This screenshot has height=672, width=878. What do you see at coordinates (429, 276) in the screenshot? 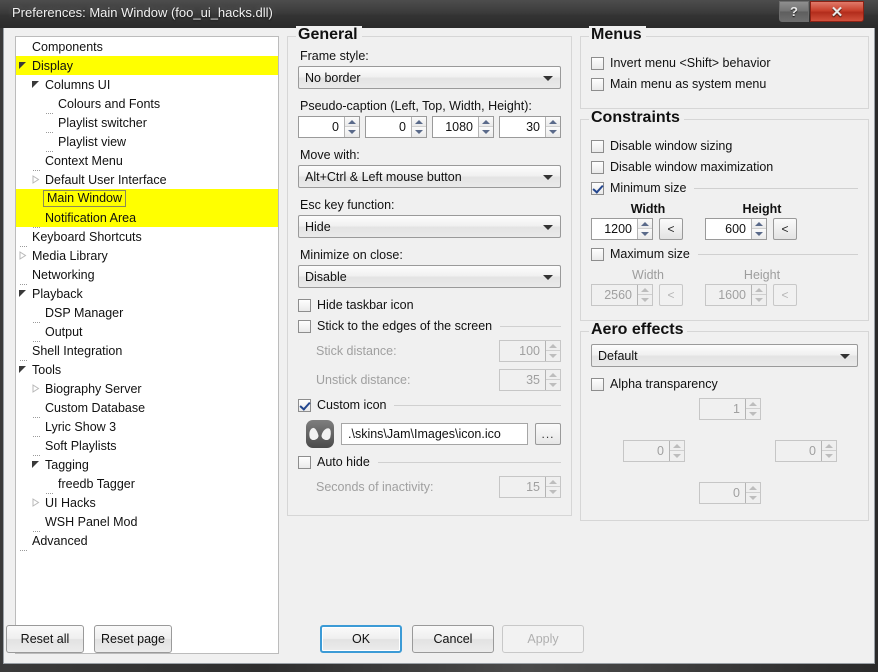
I see `minimize-on-close-combo: Disable` at bounding box center [429, 276].